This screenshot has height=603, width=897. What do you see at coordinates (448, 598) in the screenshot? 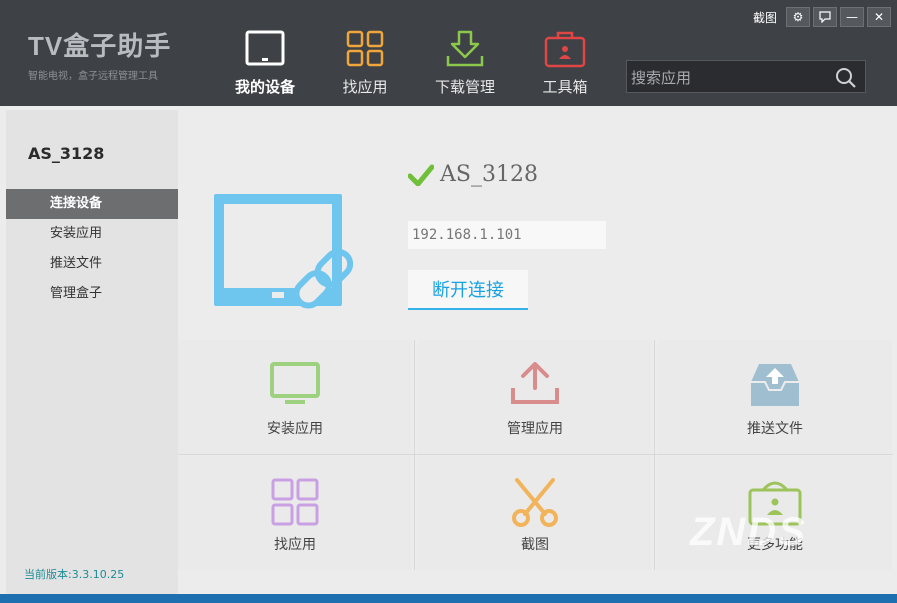
I see `taskbar-strip` at bounding box center [448, 598].